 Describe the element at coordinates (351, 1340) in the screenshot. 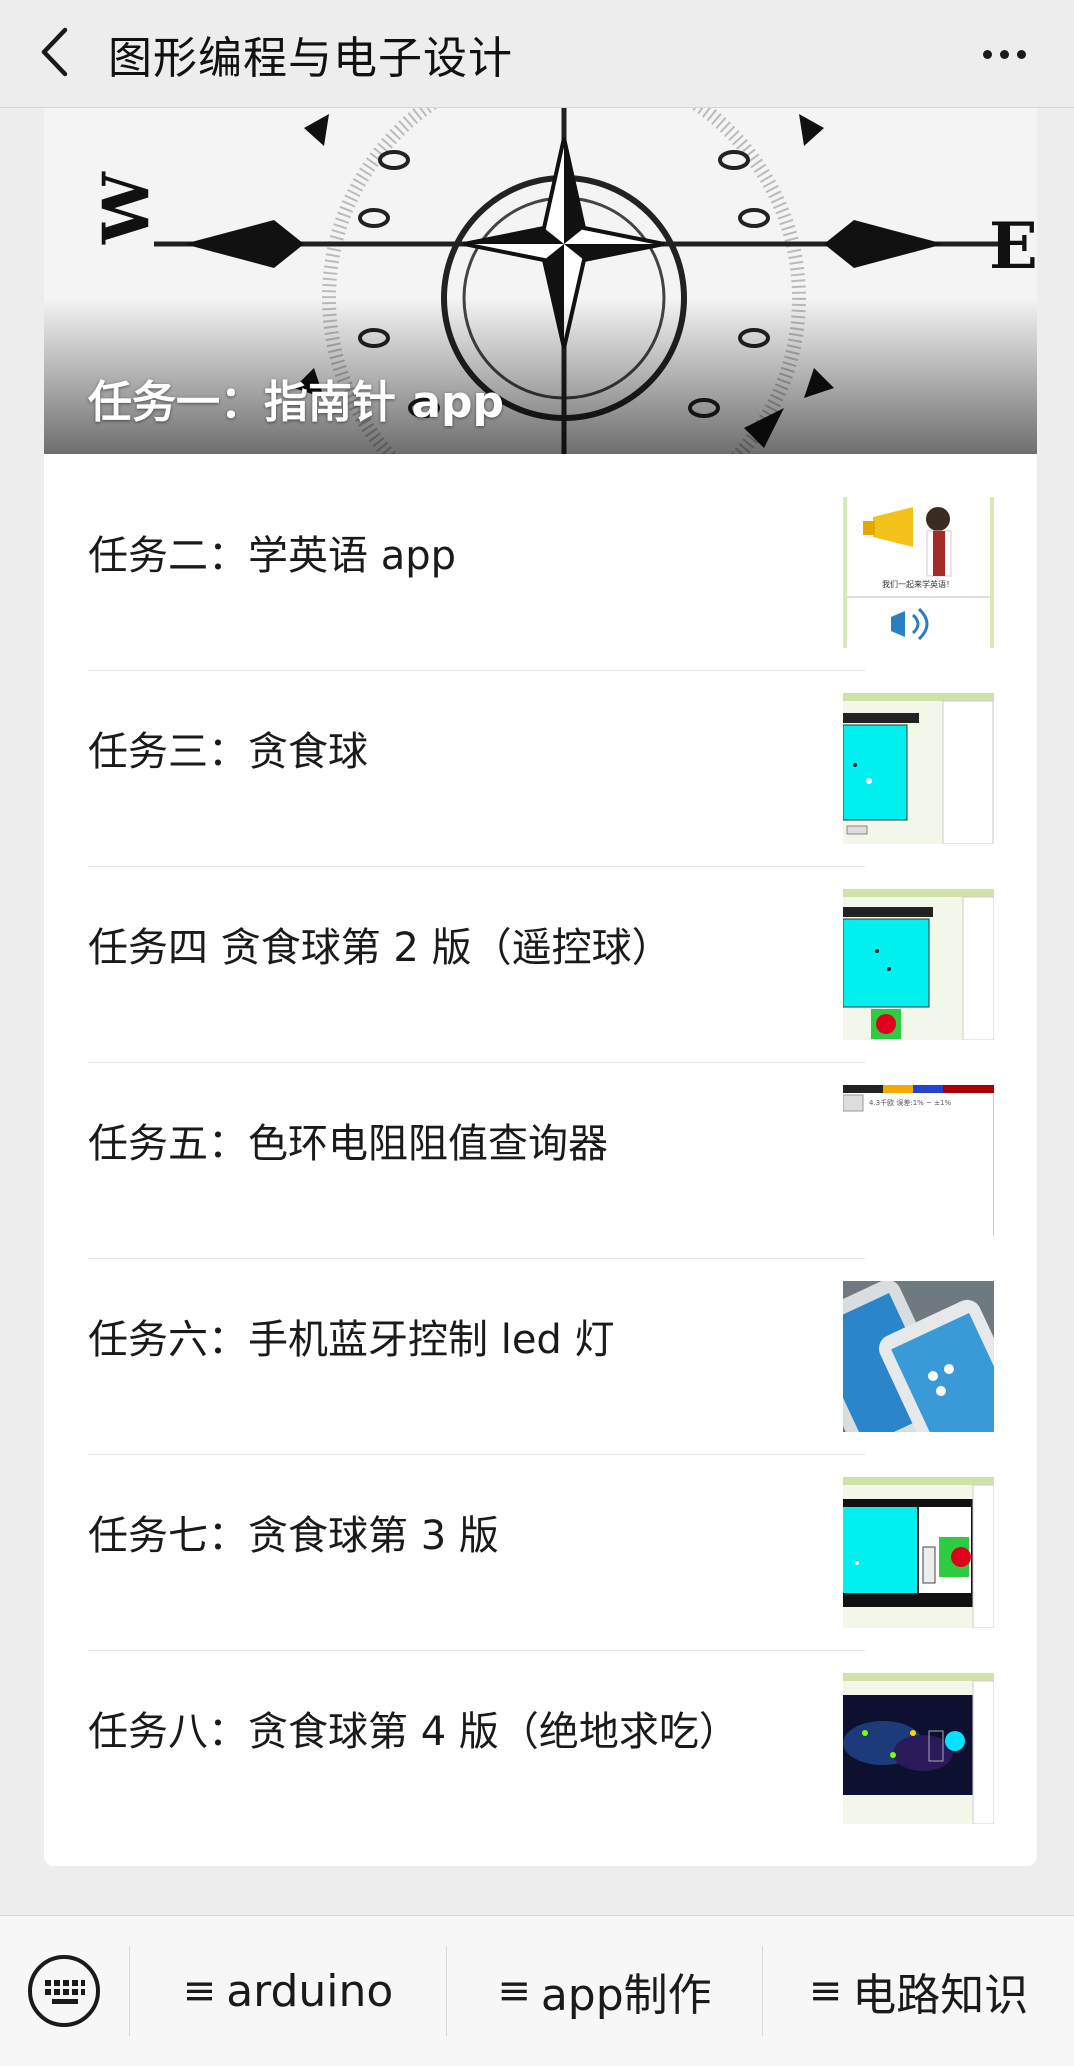

I see `list-item-label: 任务六：手机蓝牙控制 led 灯` at that location.